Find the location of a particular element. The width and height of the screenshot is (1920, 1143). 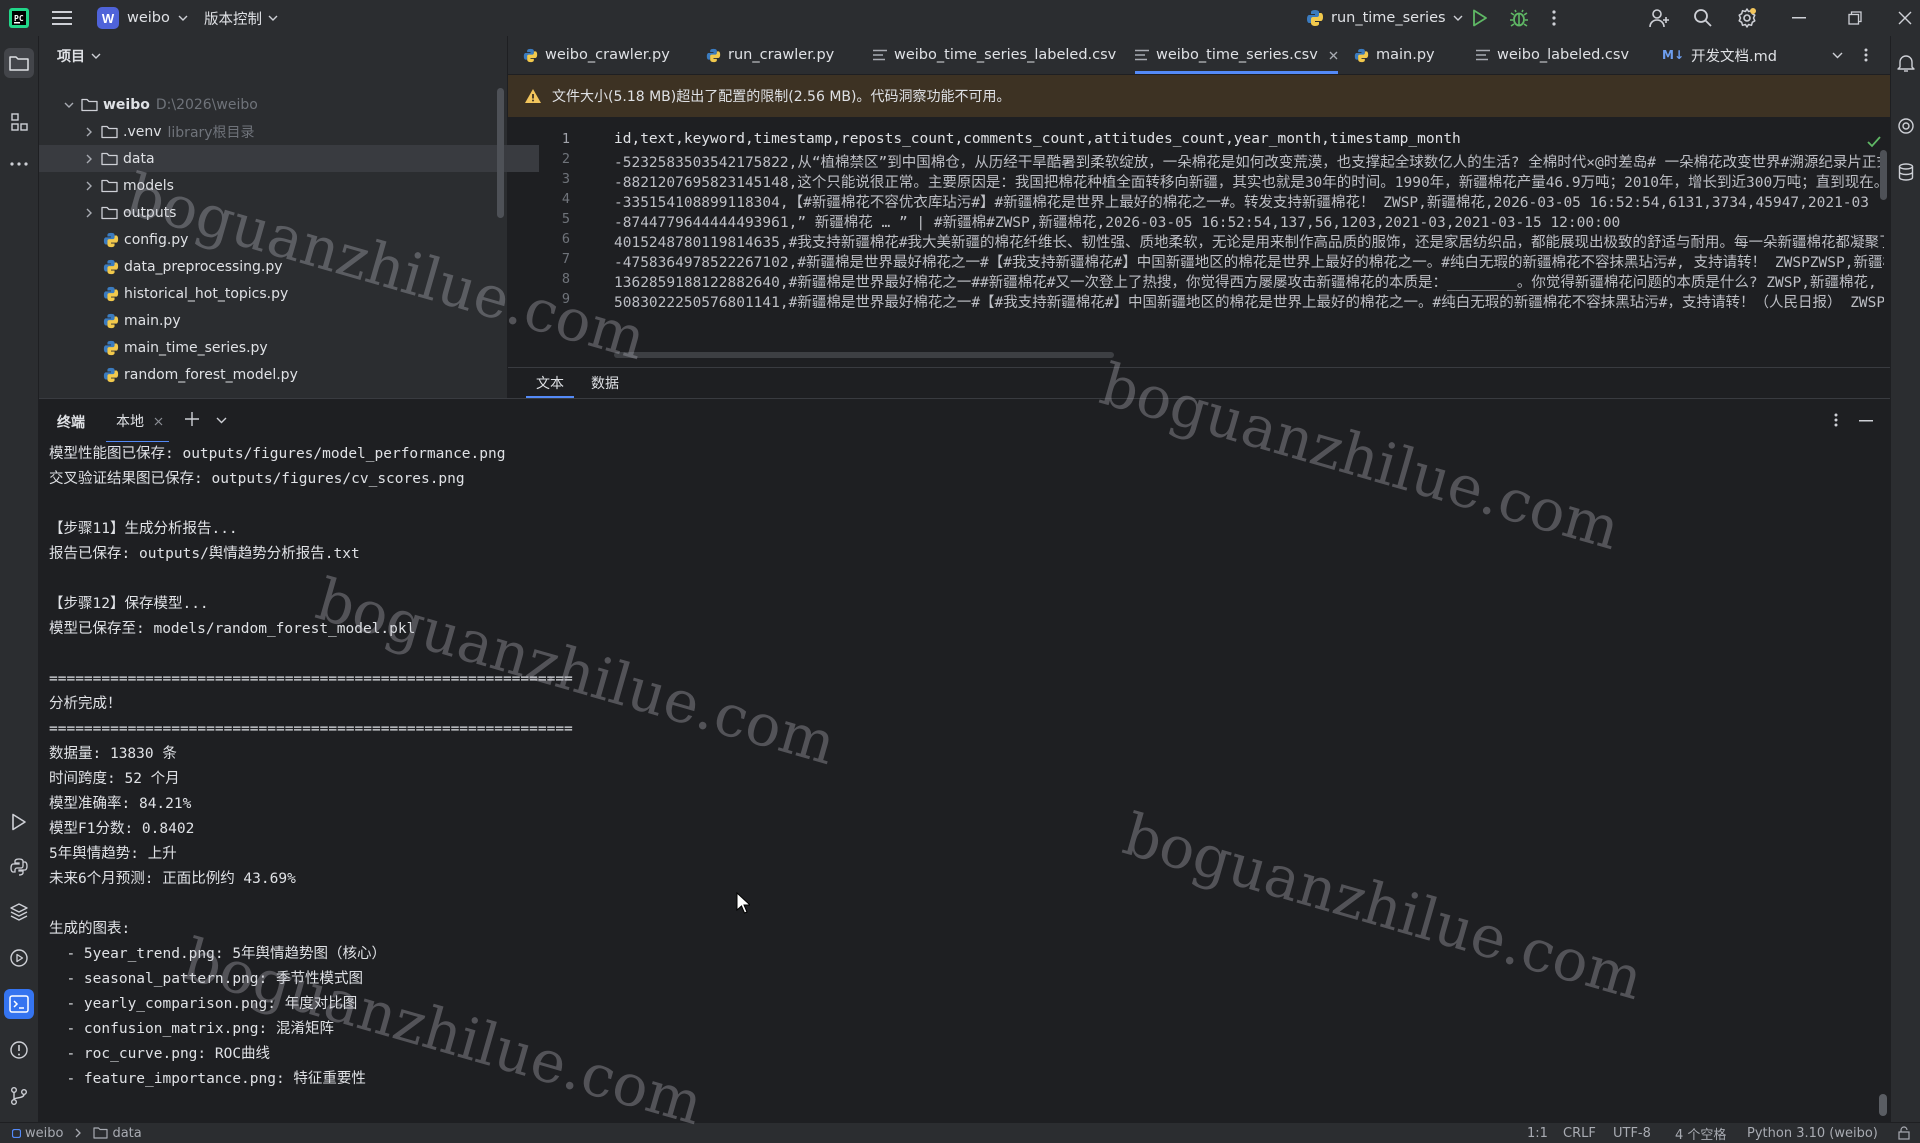

close-window-icon is located at coordinates (1905, 18).